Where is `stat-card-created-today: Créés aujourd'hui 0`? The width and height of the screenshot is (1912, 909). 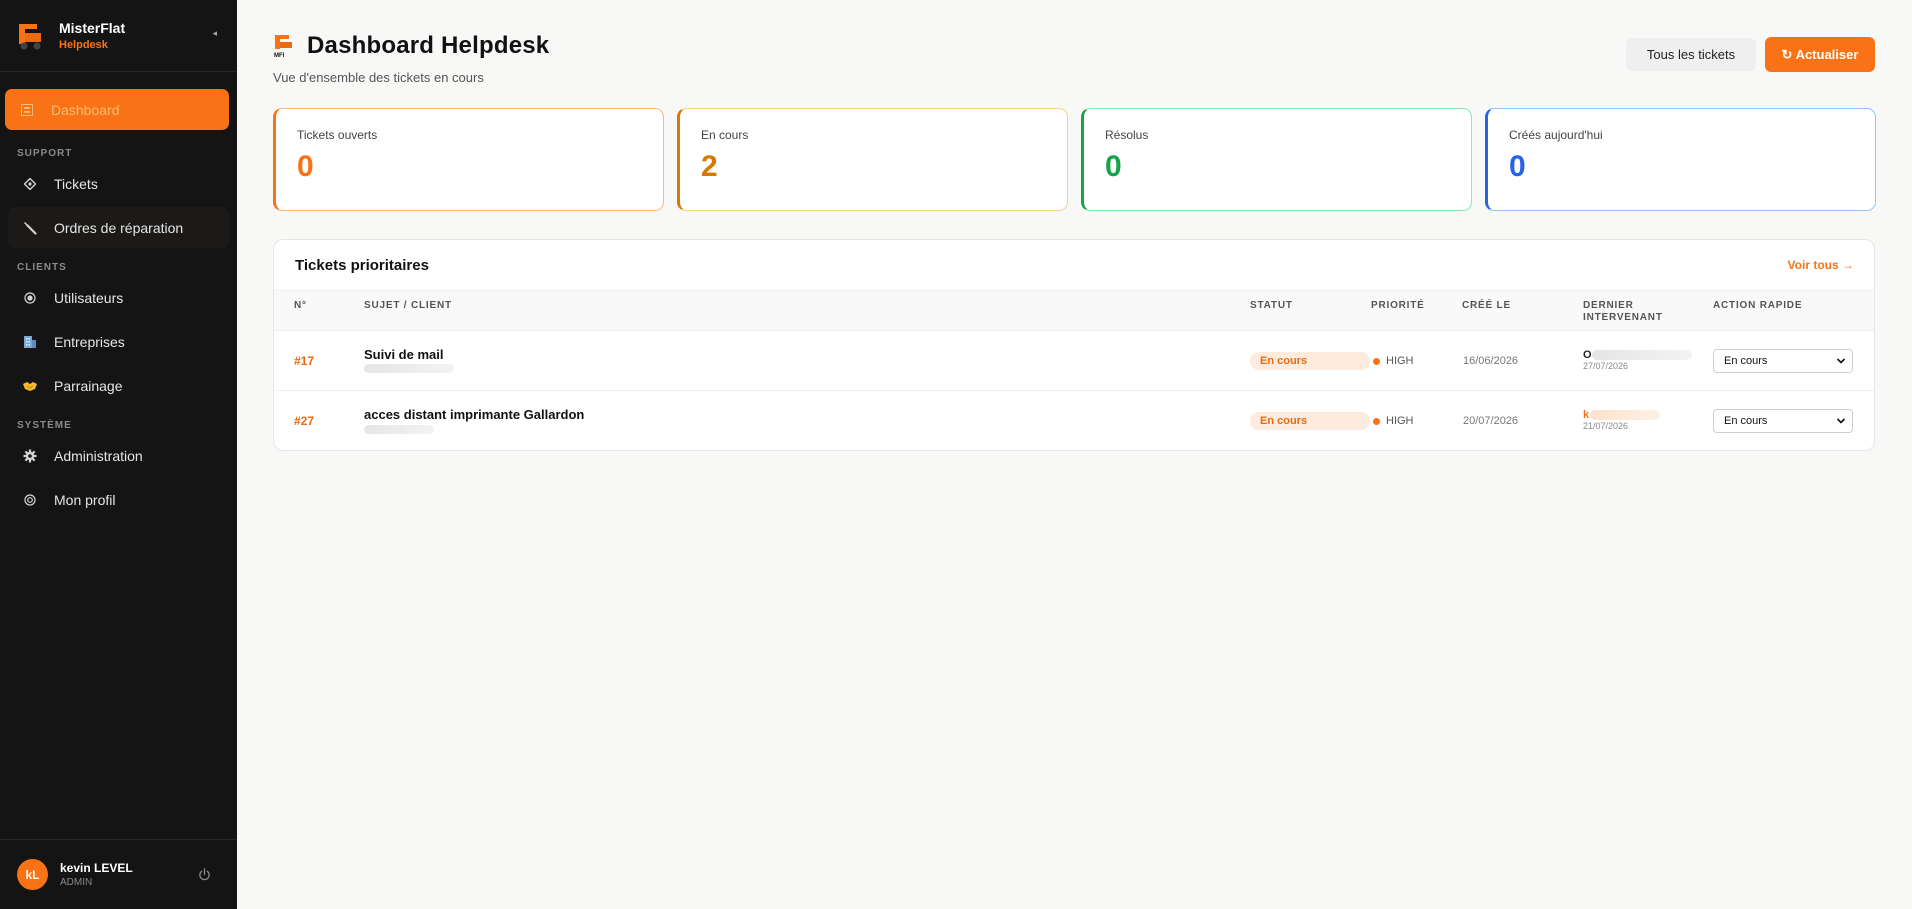
stat-card-created-today: Créés aujourd'hui 0 is located at coordinates (1680, 159).